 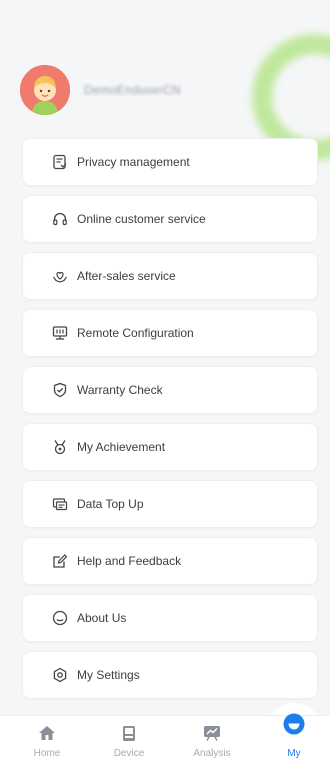 What do you see at coordinates (121, 447) in the screenshot?
I see `menu-item-label: My Achievement` at bounding box center [121, 447].